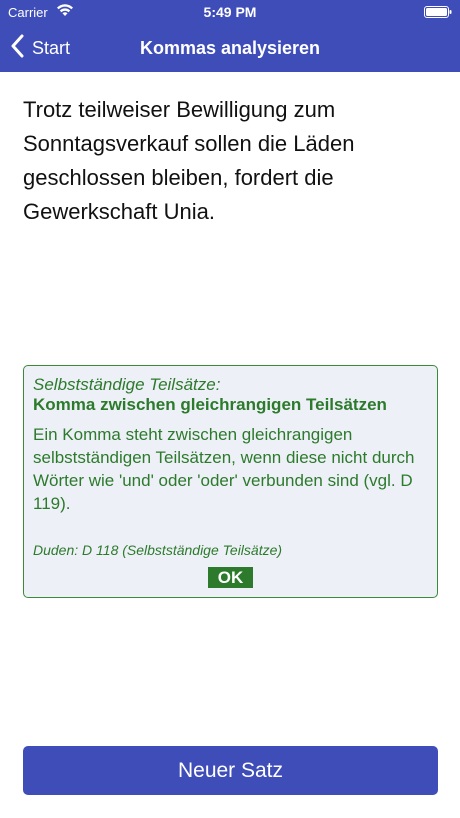 This screenshot has height=818, width=460. What do you see at coordinates (438, 12) in the screenshot?
I see `battery-icon` at bounding box center [438, 12].